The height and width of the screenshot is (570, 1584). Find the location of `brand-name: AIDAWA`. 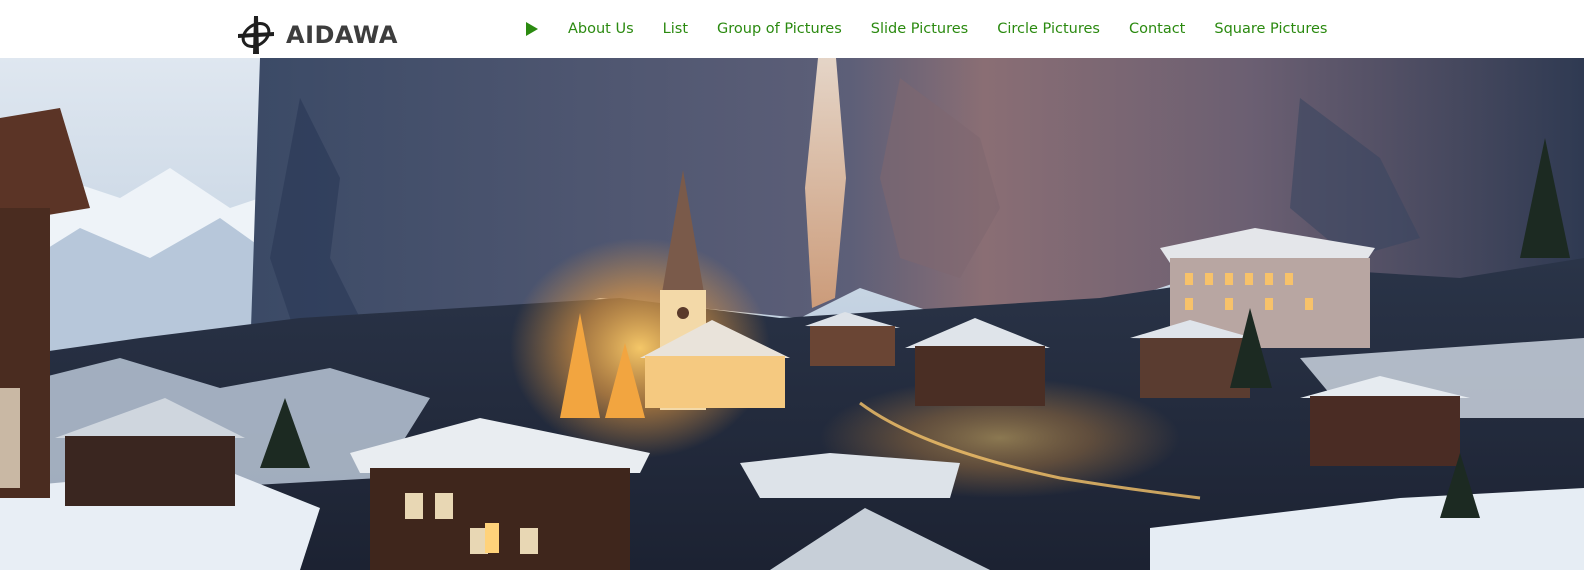

brand-name: AIDAWA is located at coordinates (342, 35).